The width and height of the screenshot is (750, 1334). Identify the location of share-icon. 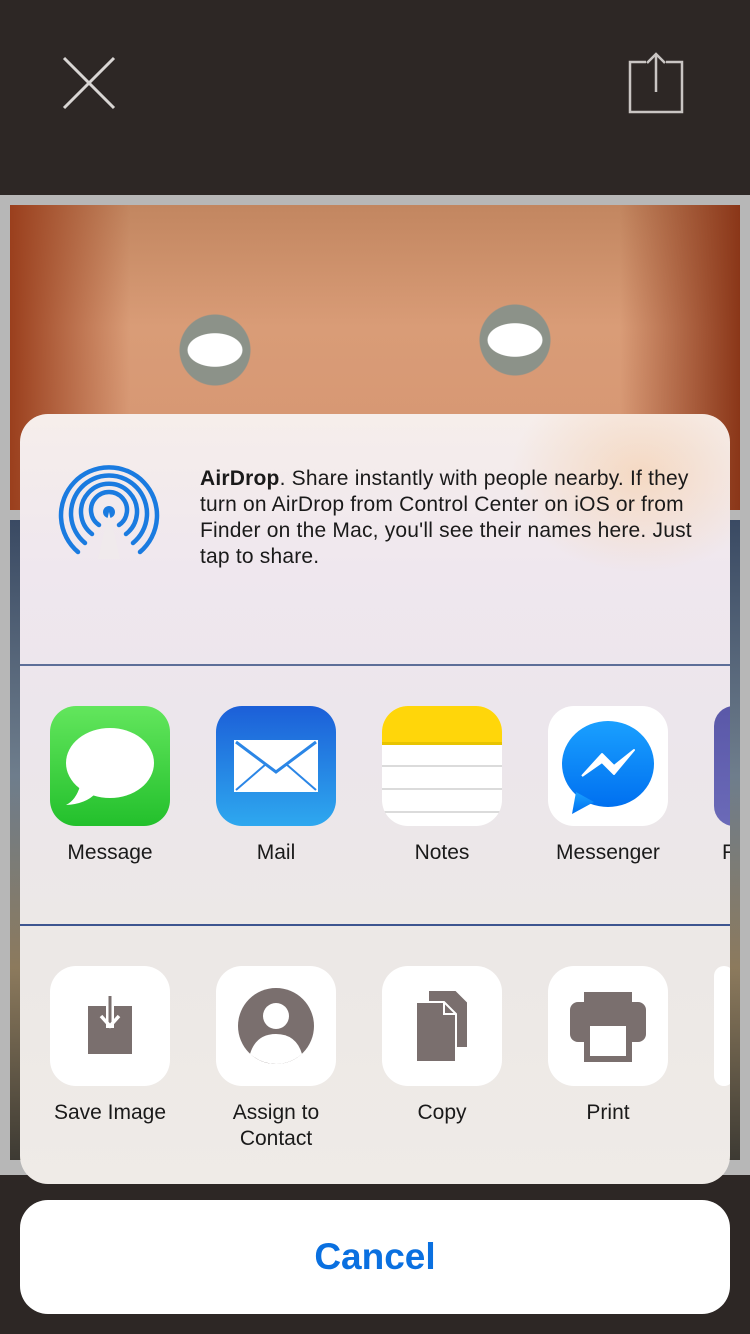
(656, 83).